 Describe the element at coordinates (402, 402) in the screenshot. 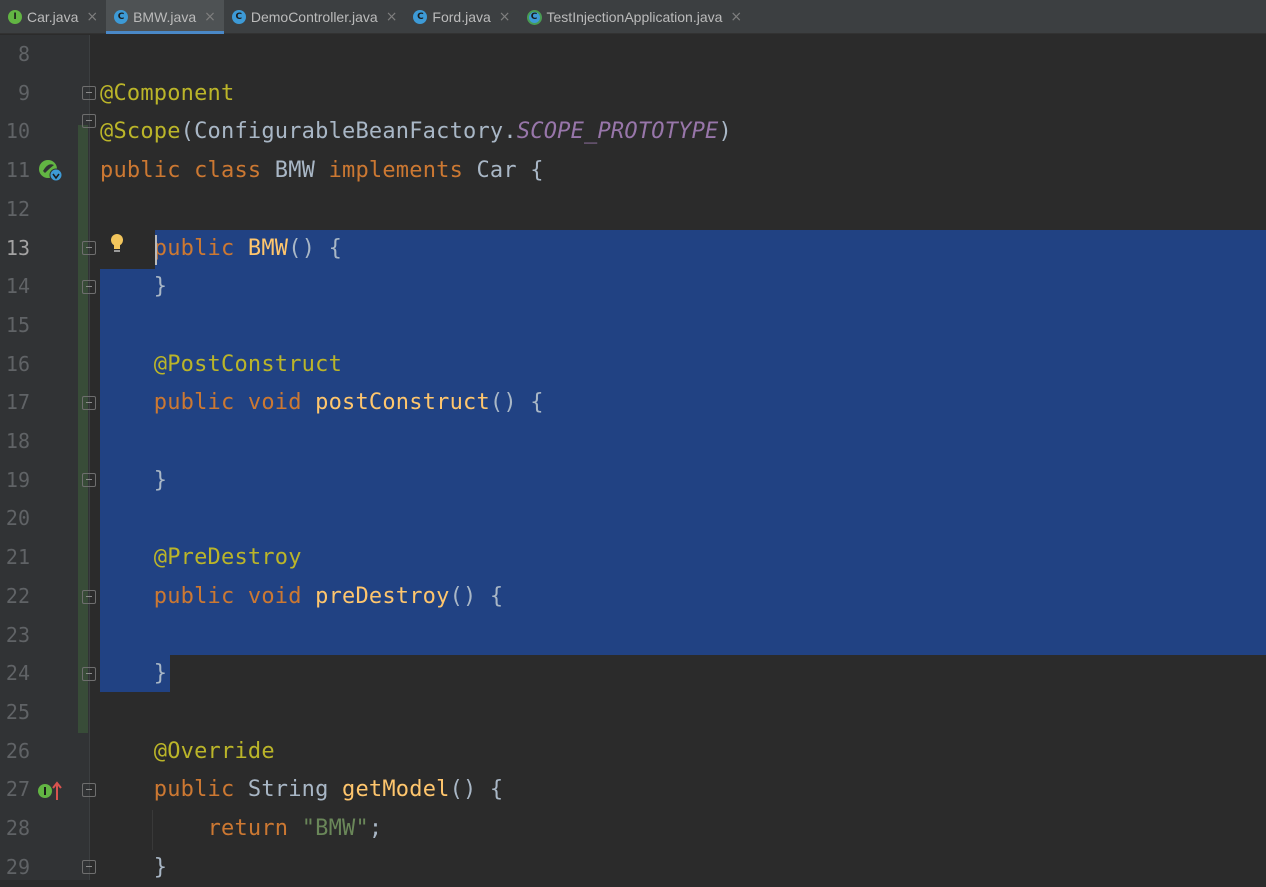

I see `code-token: postConstruct` at that location.